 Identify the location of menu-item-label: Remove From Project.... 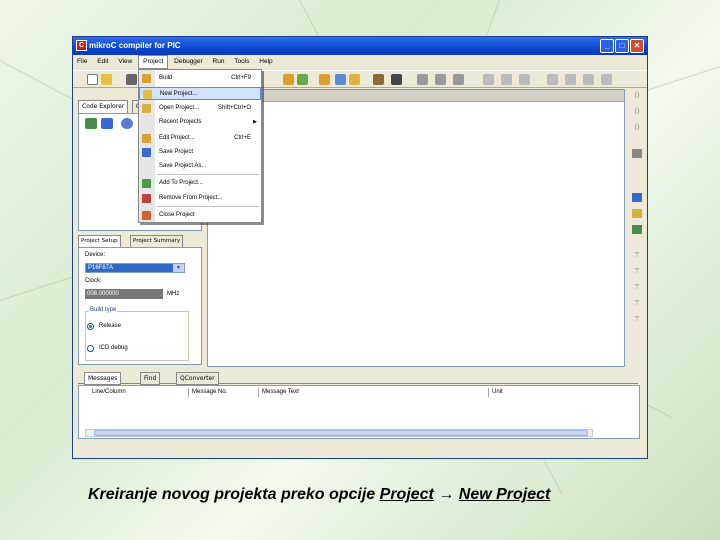
(191, 198).